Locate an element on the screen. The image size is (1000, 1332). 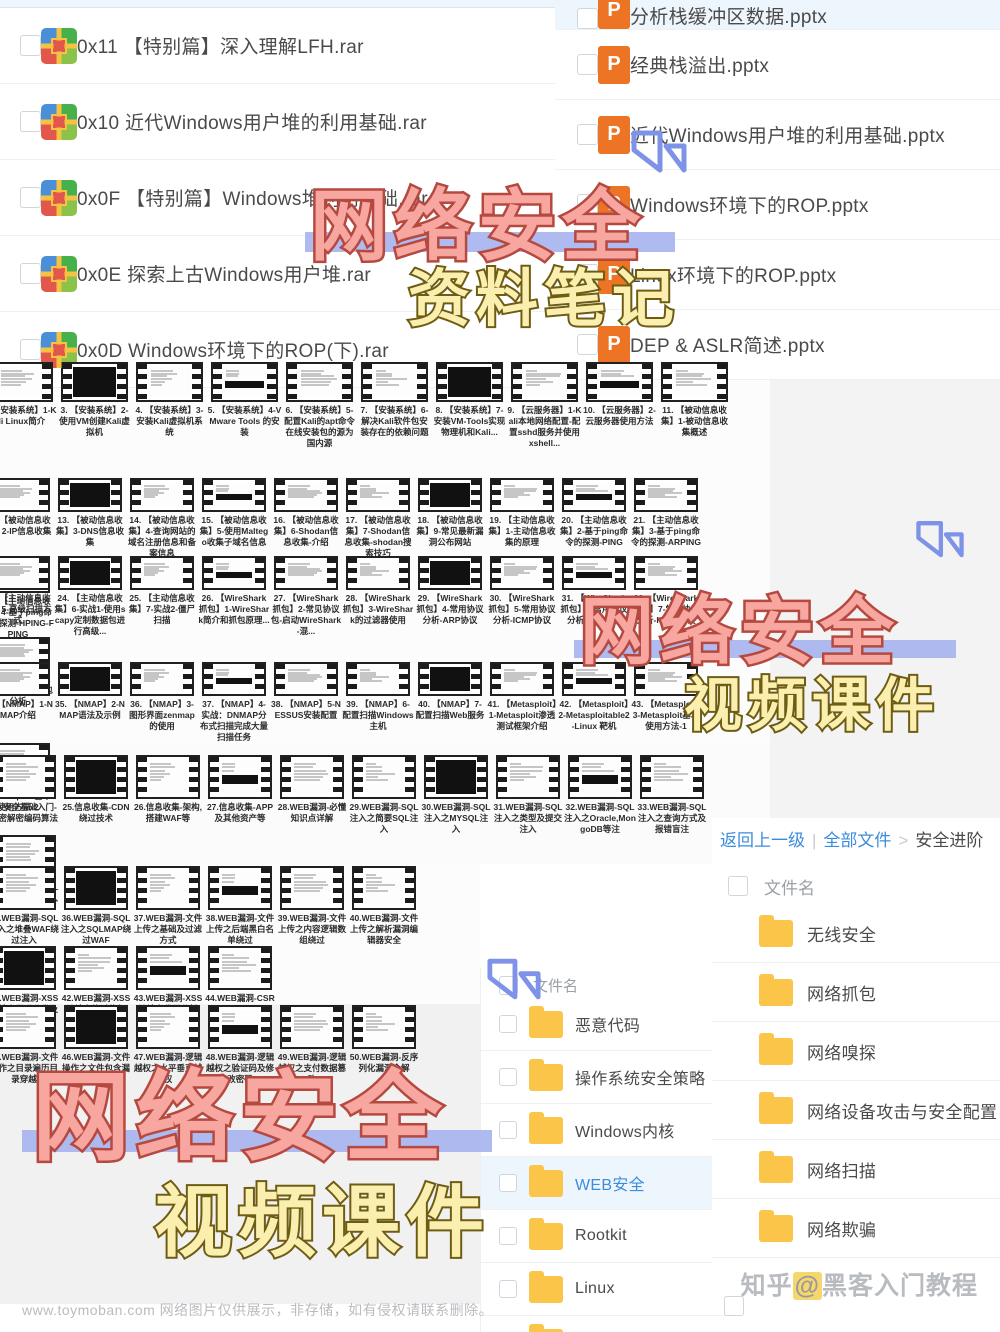
video-thumbnail-item: 39.WEB漏洞-文件上传之内容逻辑数组绕过 is located at coordinates (312, 906).